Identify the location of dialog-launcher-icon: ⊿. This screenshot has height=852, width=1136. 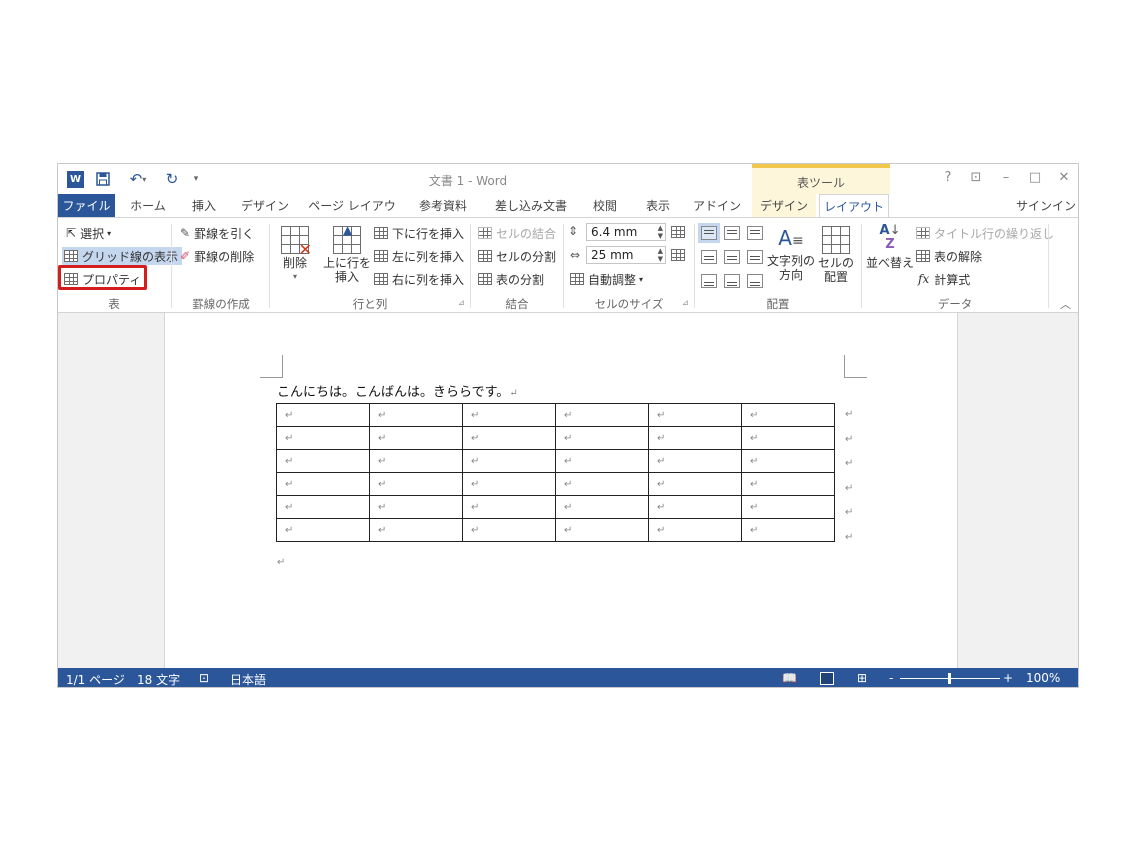
(685, 302).